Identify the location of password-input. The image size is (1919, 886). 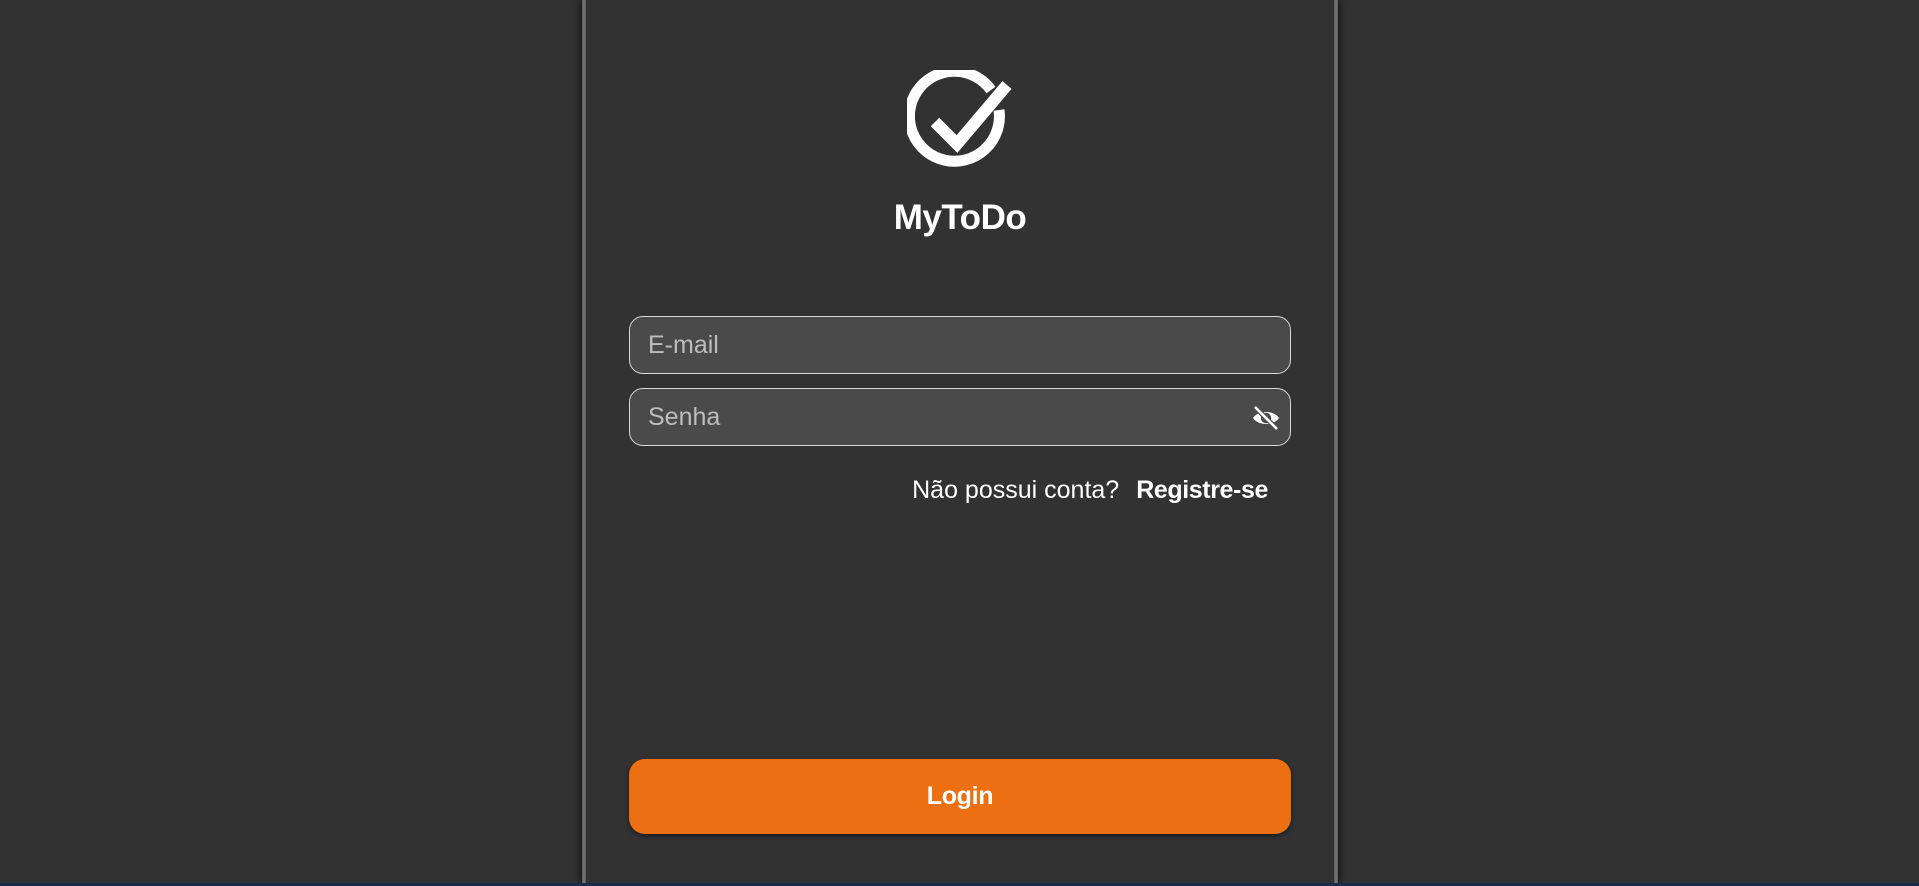
(948, 417).